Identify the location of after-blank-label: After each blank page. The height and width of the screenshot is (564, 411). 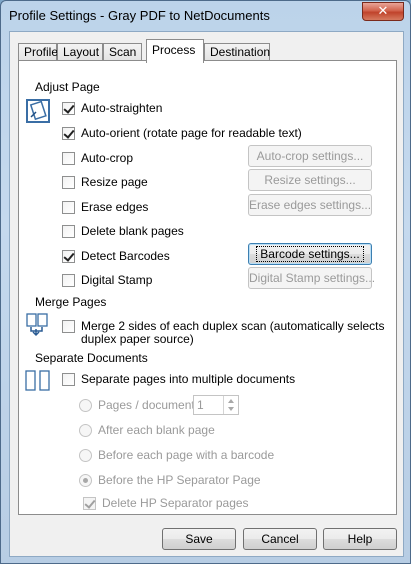
(156, 430).